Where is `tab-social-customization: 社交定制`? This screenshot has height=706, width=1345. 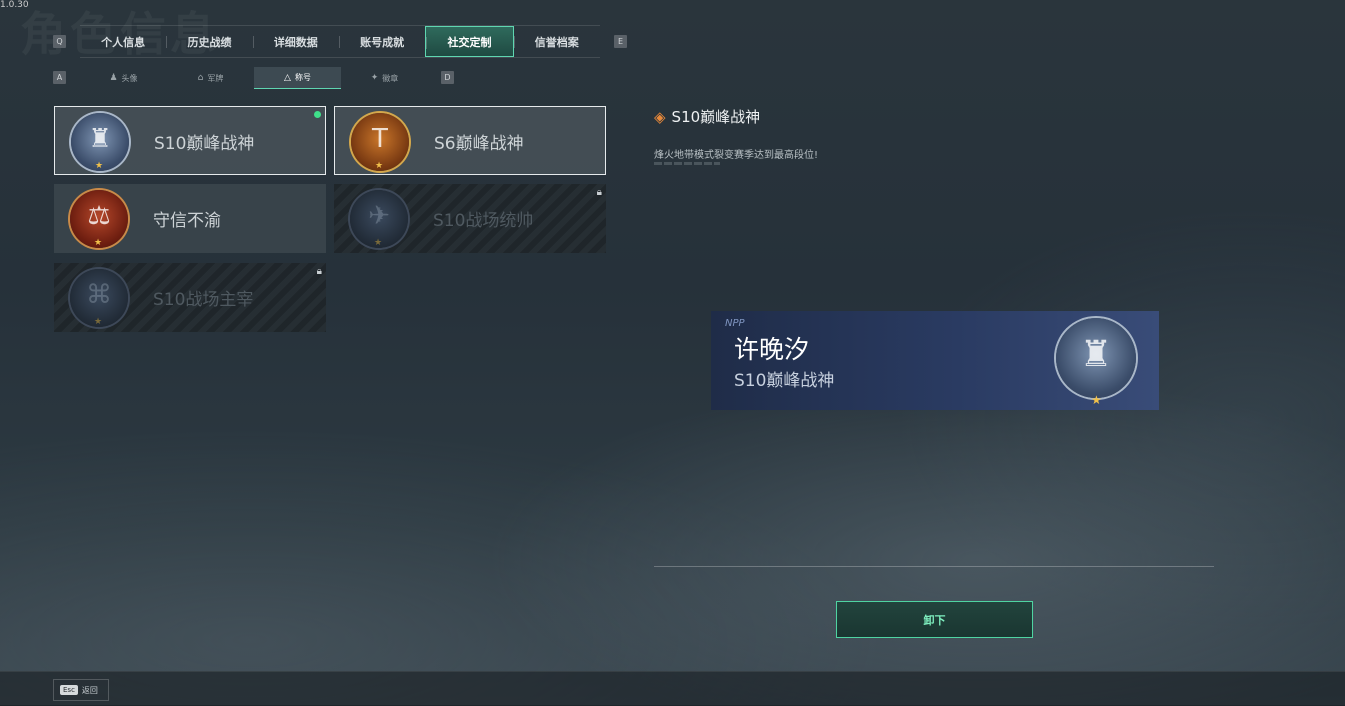 tab-social-customization: 社交定制 is located at coordinates (469, 41).